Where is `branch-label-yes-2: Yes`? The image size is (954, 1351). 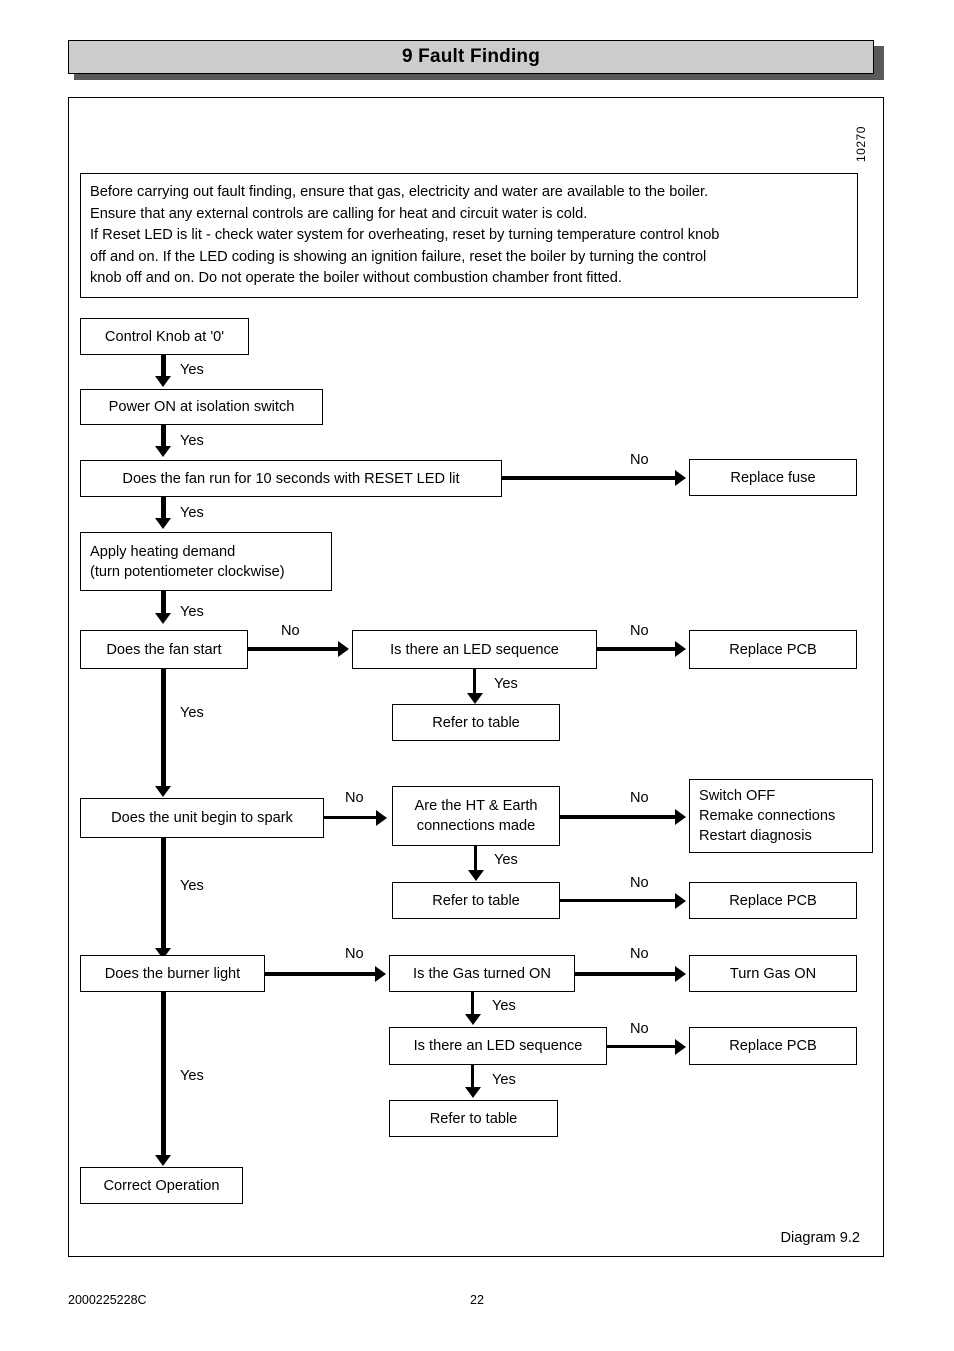
branch-label-yes-2: Yes is located at coordinates (192, 441).